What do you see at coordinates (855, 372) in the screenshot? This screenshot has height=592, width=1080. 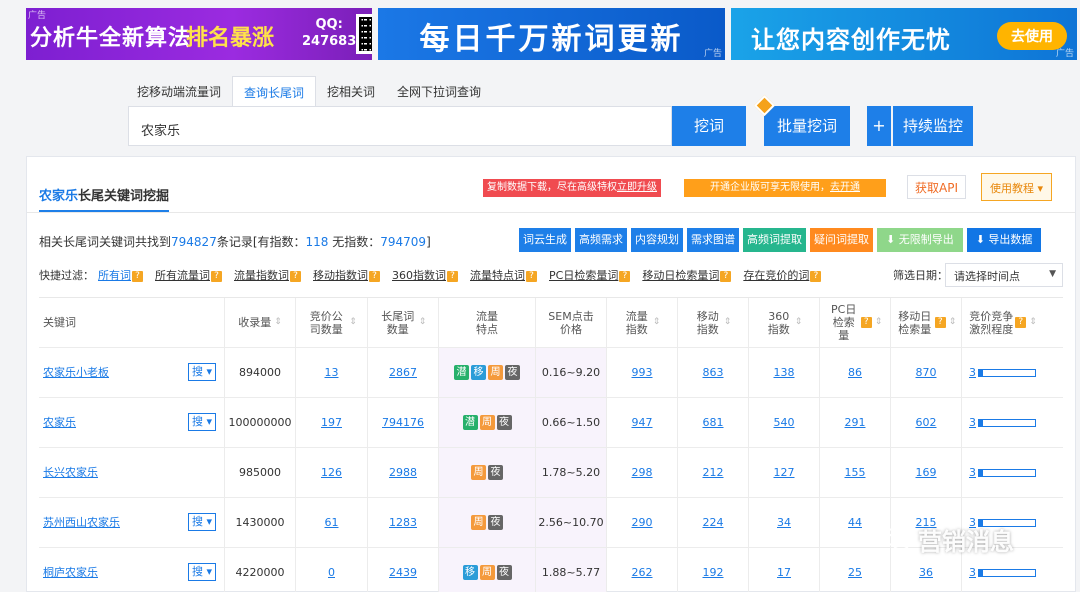 I see `pc-daily-link: 86` at bounding box center [855, 372].